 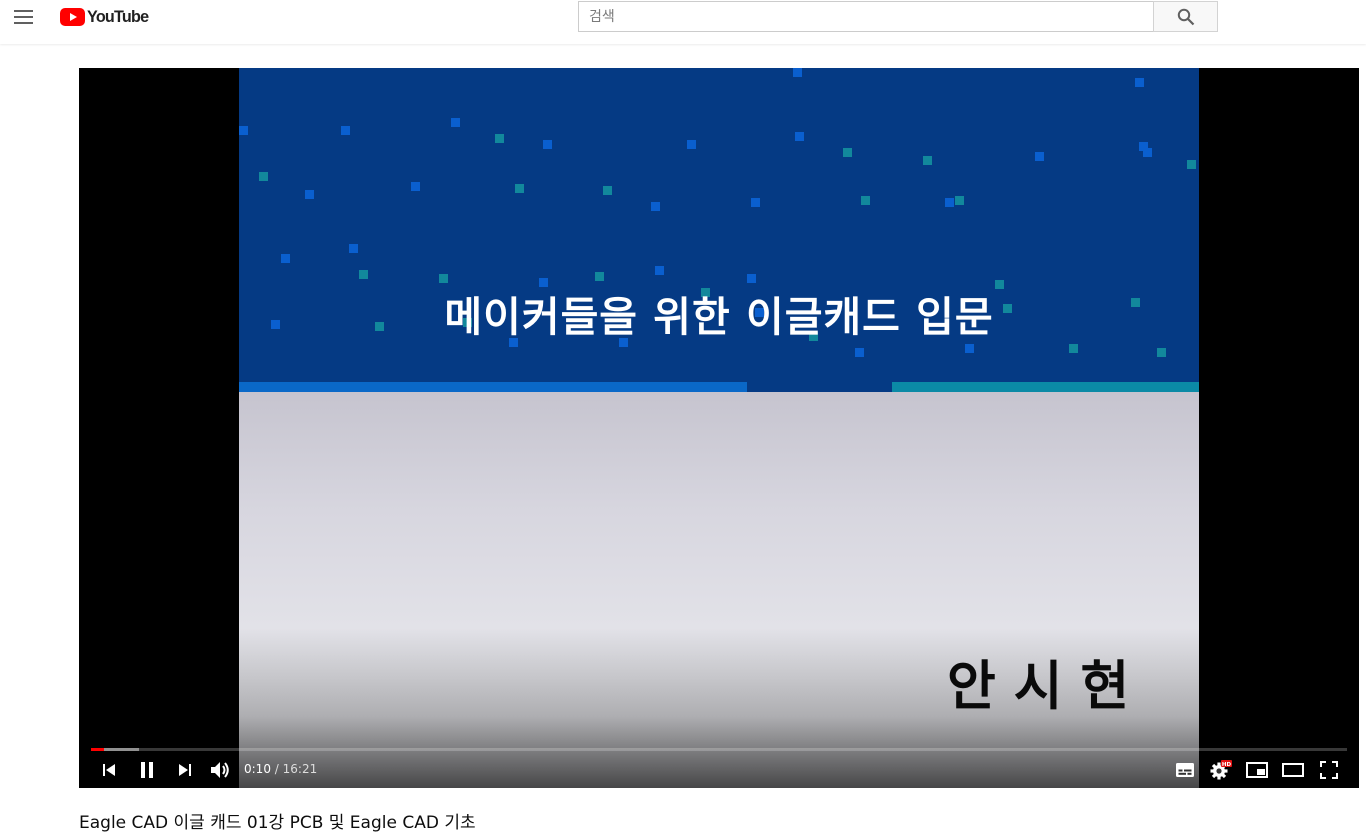 I want to click on magnifier-search-icon, so click(x=1185, y=16).